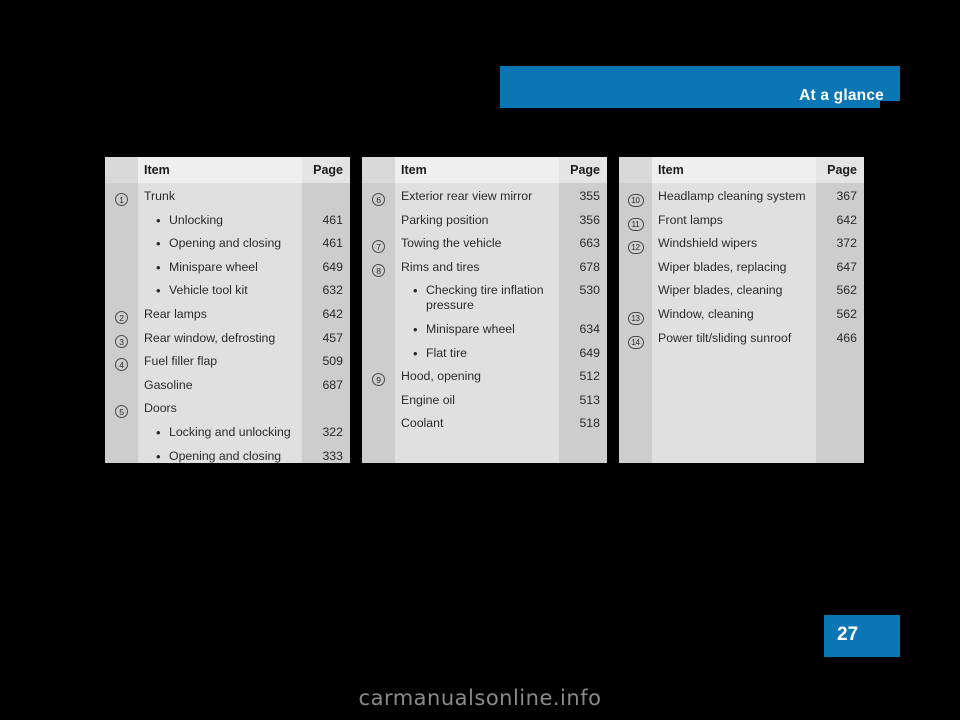  I want to click on table-row: 12 Windshield wipers 372, so click(741, 245).